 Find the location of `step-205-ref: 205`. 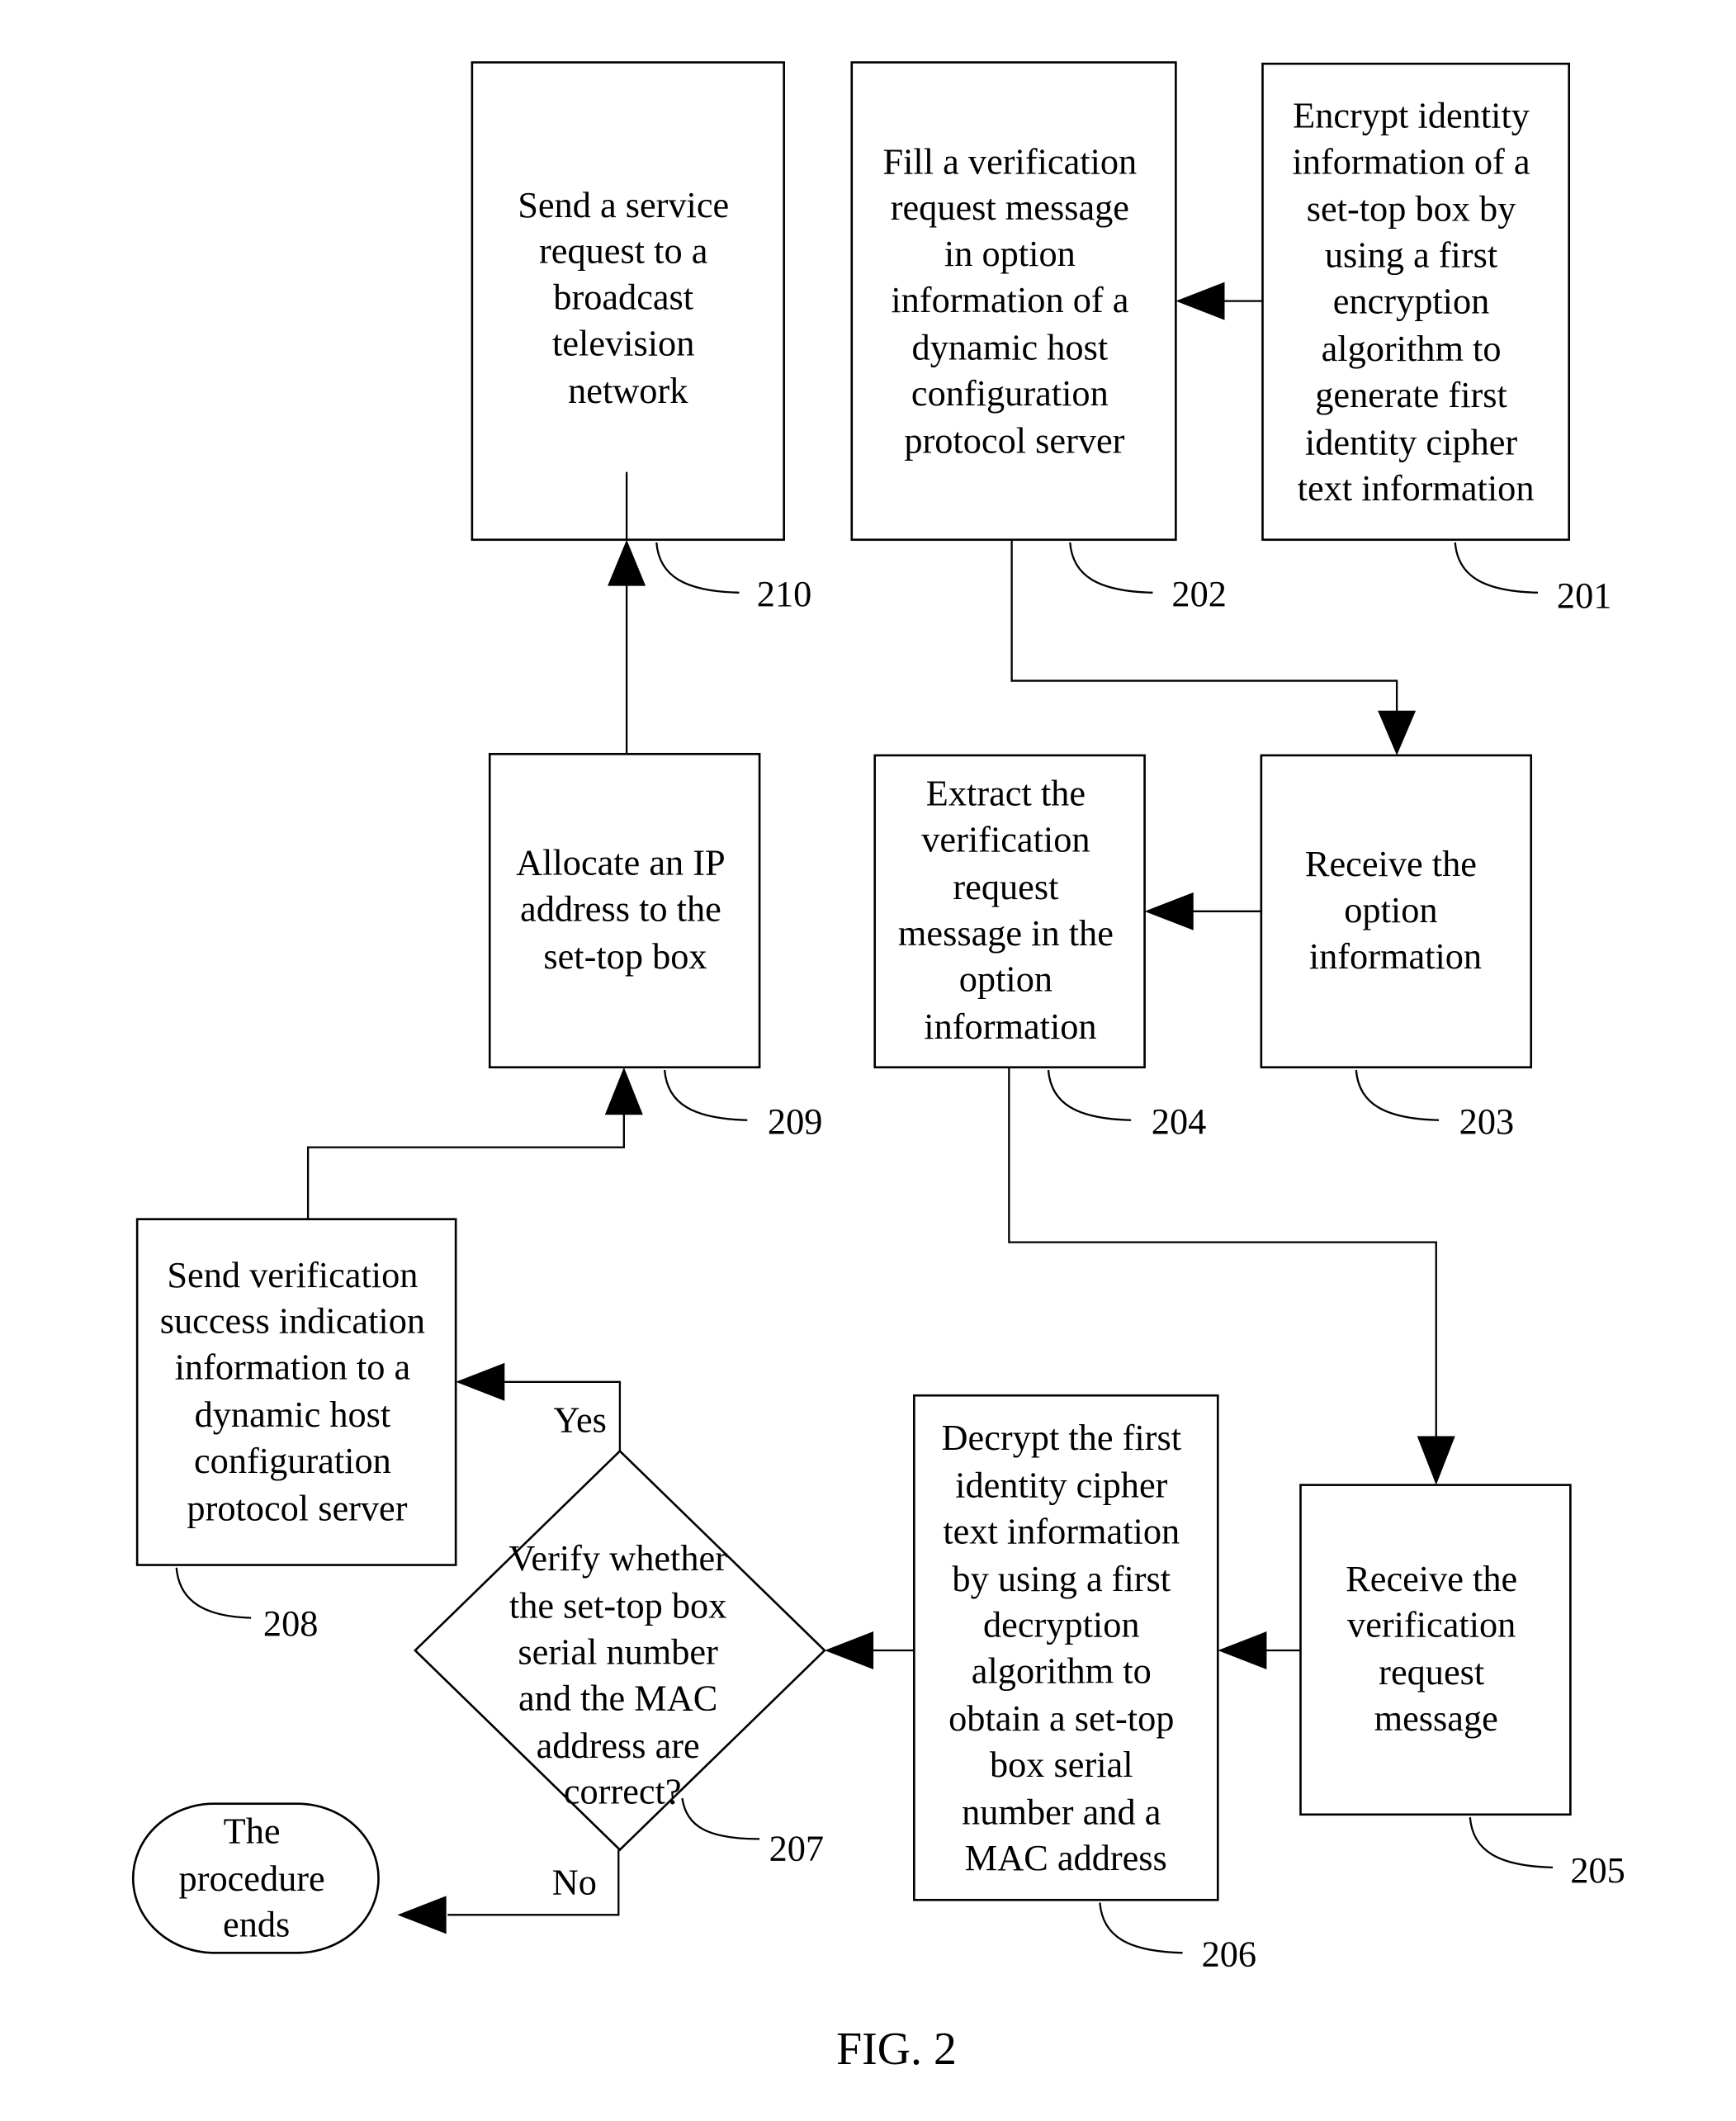

step-205-ref: 205 is located at coordinates (1597, 1870).